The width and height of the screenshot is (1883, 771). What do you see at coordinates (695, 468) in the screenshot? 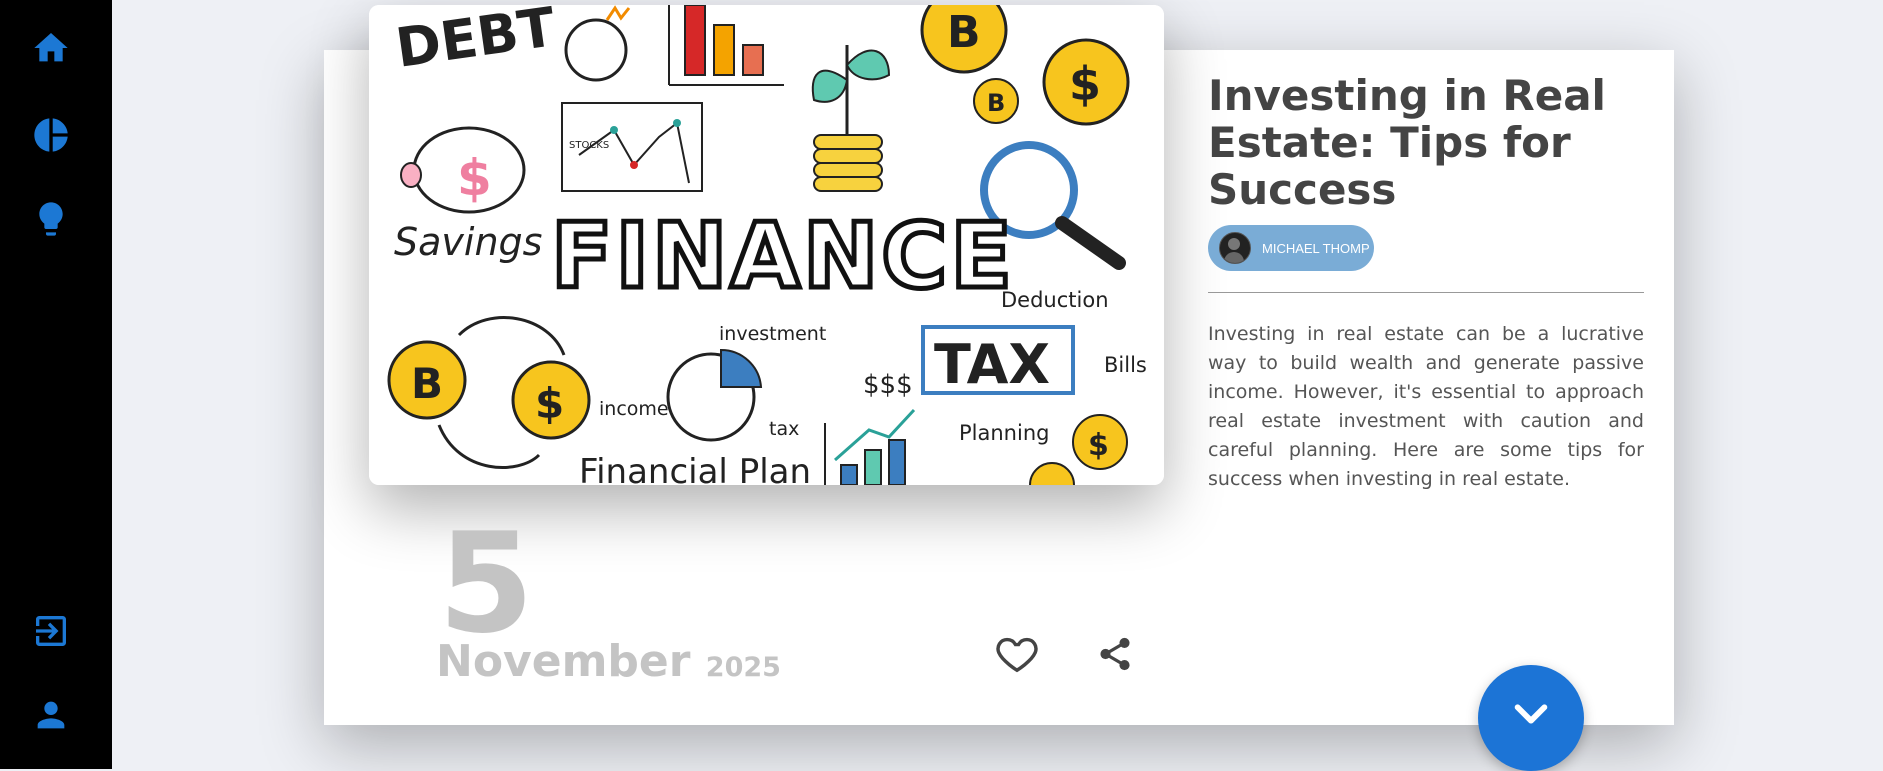
I see `financial-plan-word: Financial Plan` at bounding box center [695, 468].